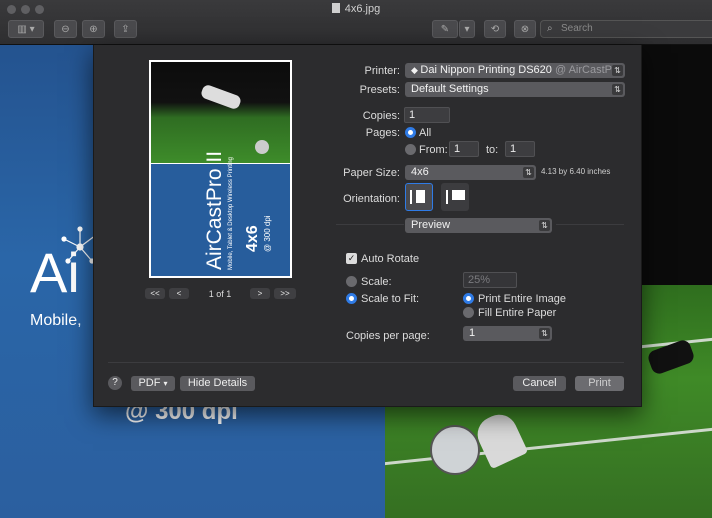 Image resolution: width=712 pixels, height=518 pixels. What do you see at coordinates (492, 150) in the screenshot?
I see `pages-to-label: to:` at bounding box center [492, 150].